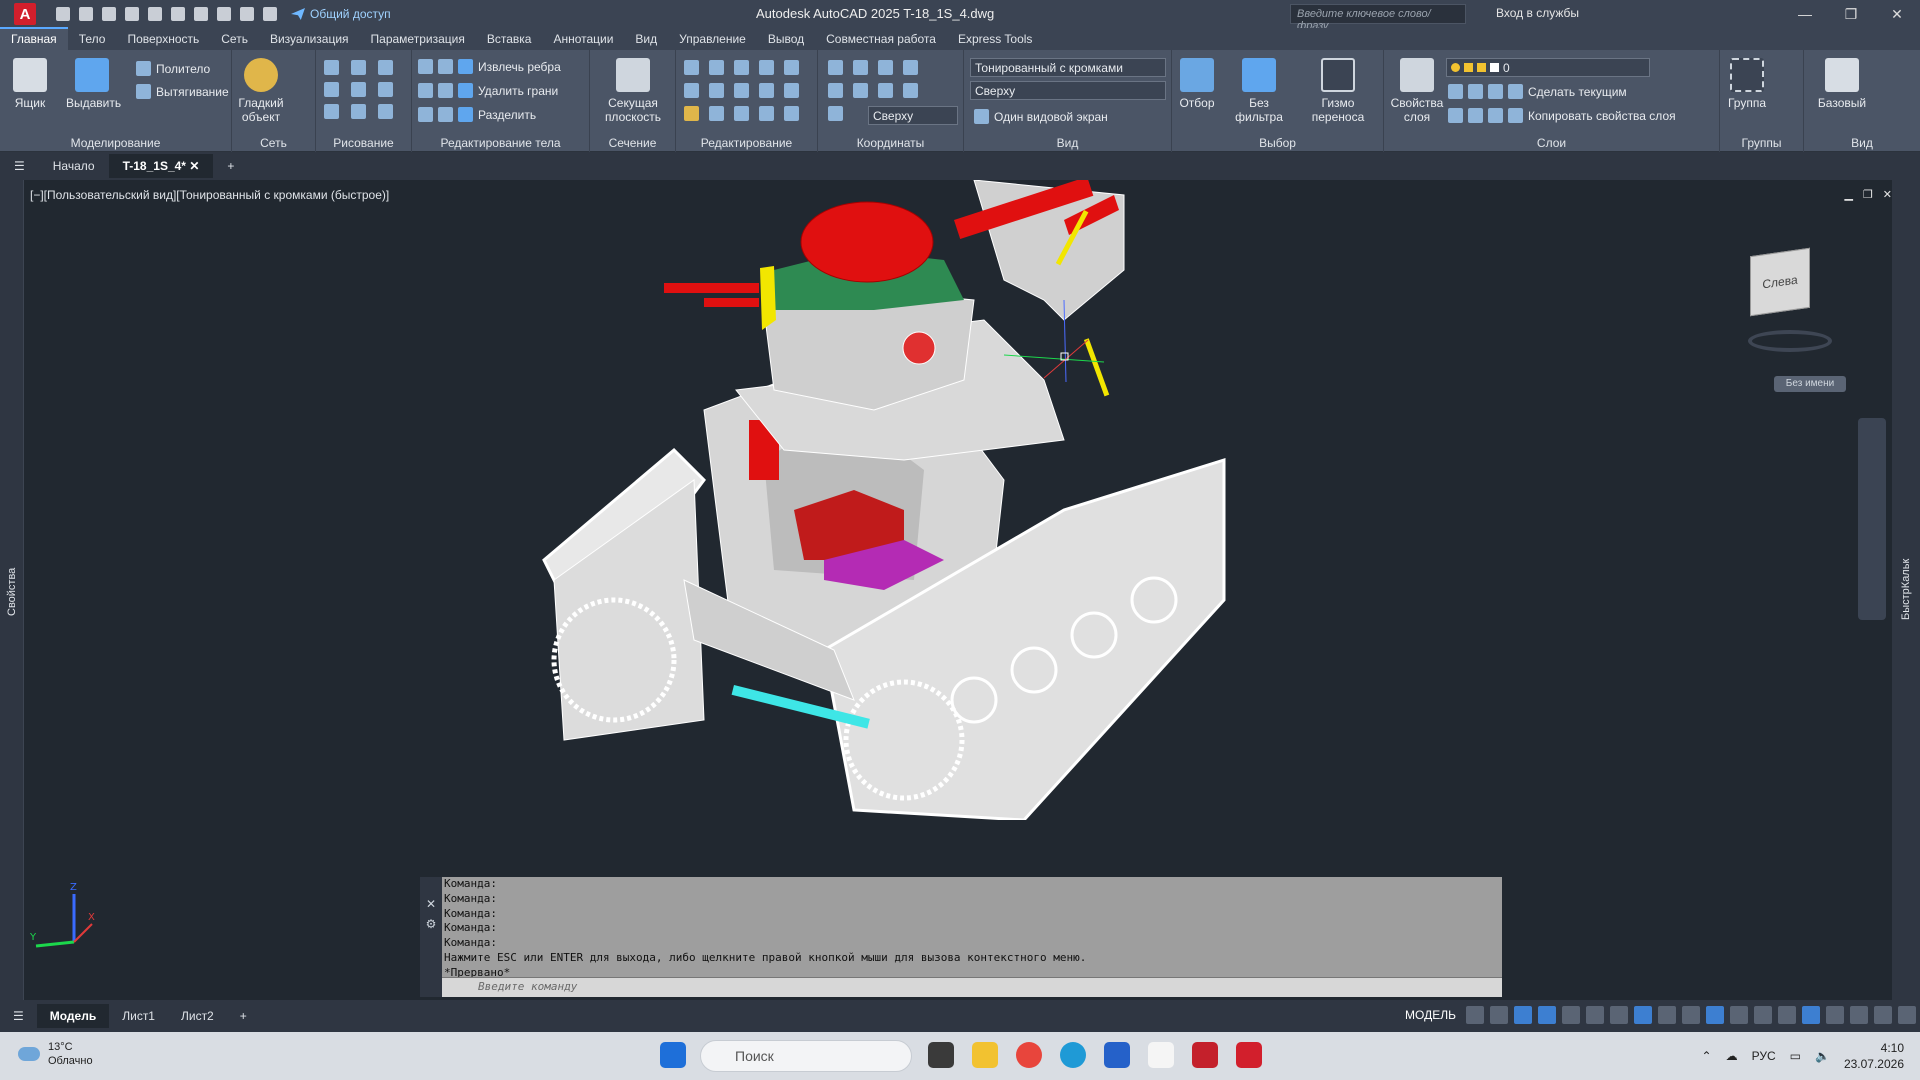 This screenshot has height=1080, width=1920. What do you see at coordinates (716, 67) in the screenshot?
I see `3d-move-icon` at bounding box center [716, 67].